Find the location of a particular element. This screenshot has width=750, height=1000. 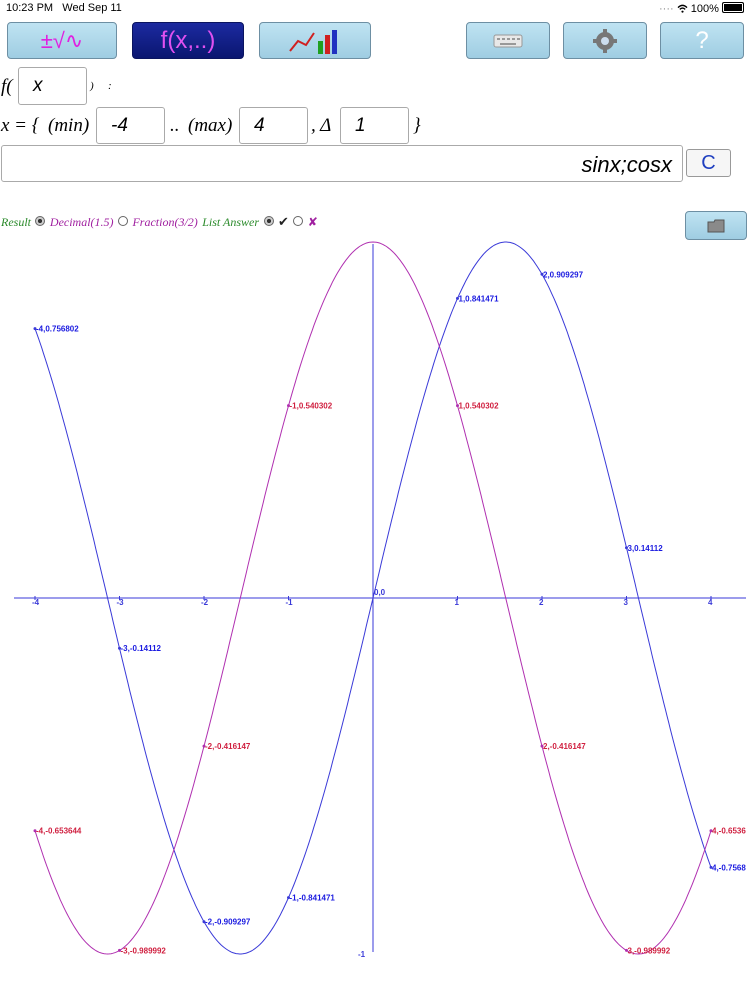

wifi-icon is located at coordinates (682, 8).